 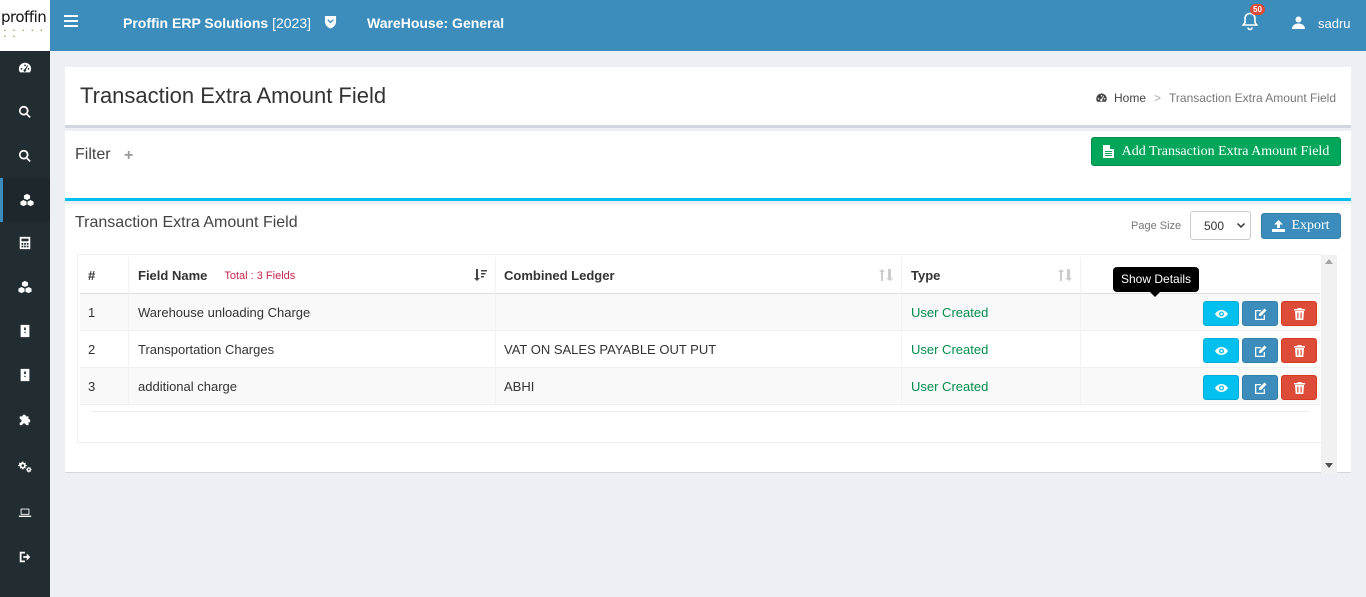 I want to click on row-field-name: Transportation Charges, so click(x=312, y=349).